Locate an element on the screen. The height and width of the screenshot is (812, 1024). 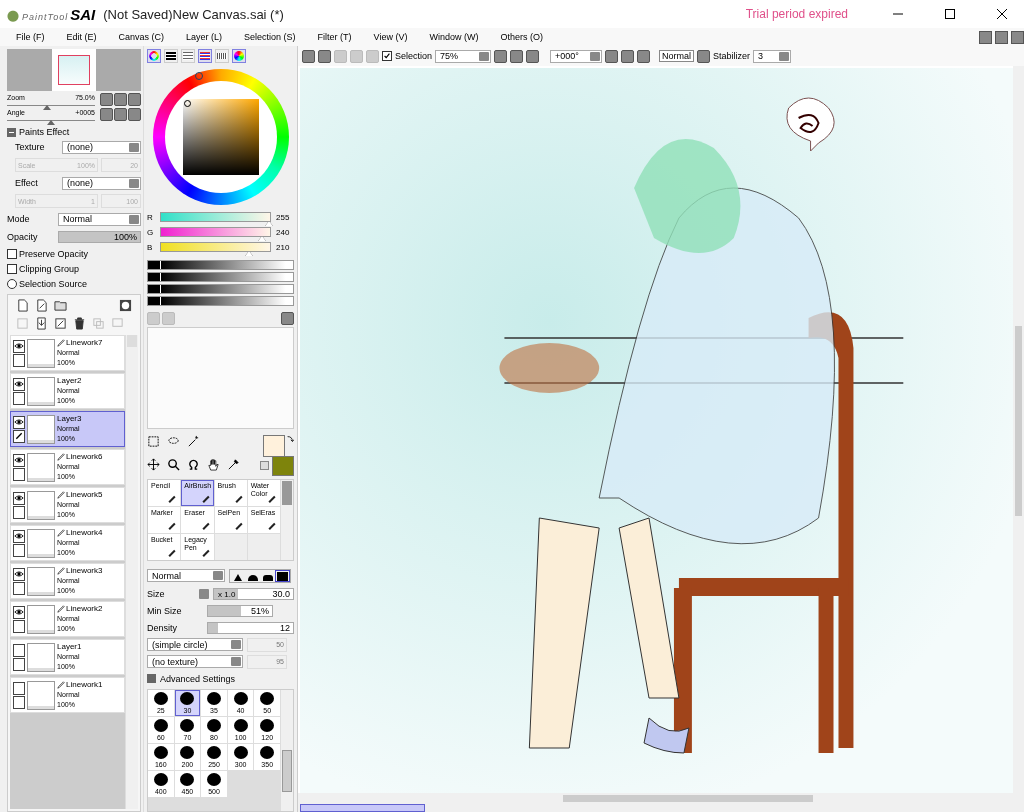
menu-item: Window (W) is located at coordinates (454, 37).